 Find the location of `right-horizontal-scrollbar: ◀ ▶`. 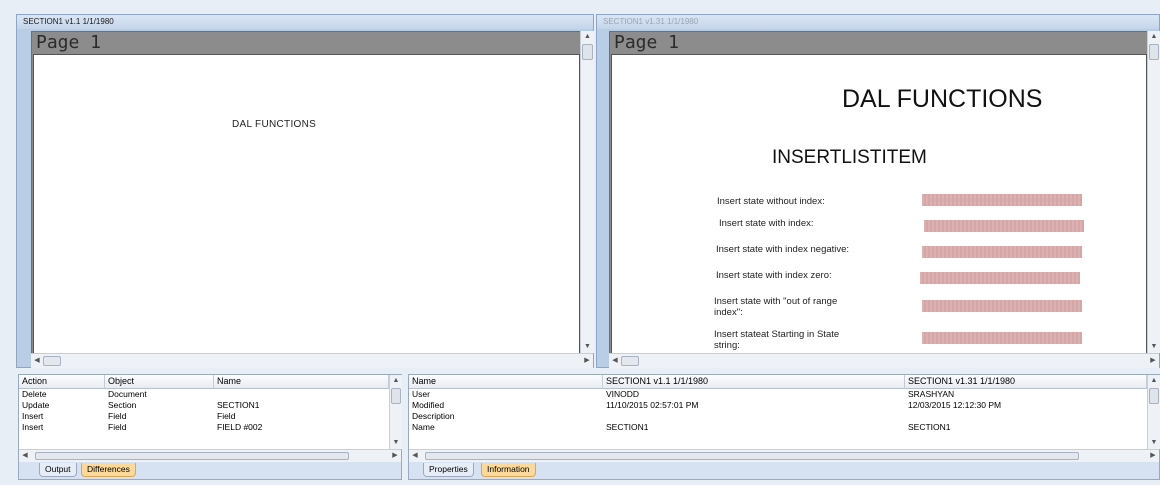

right-horizontal-scrollbar: ◀ ▶ is located at coordinates (884, 360).